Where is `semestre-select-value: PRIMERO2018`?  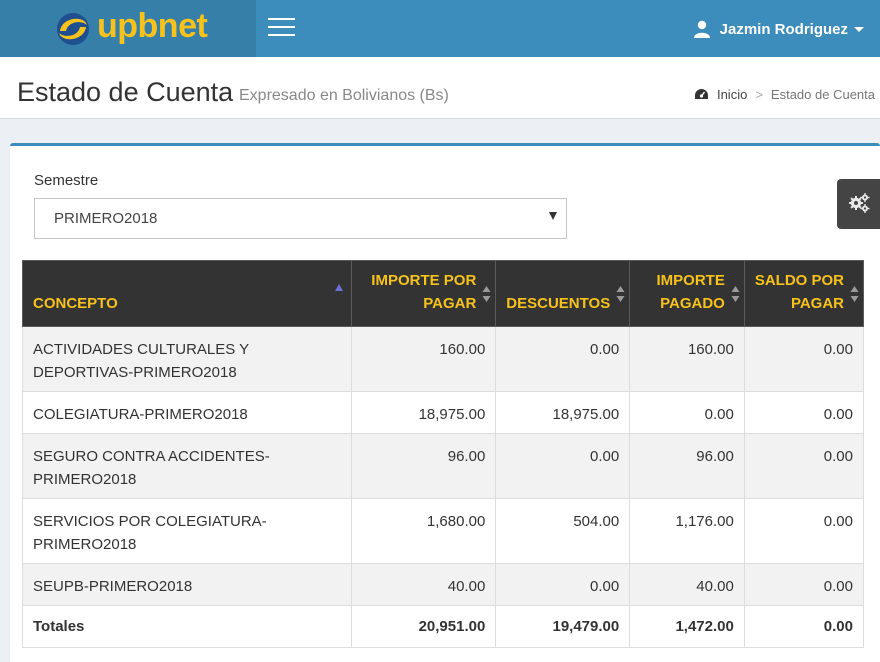
semestre-select-value: PRIMERO2018 is located at coordinates (106, 218).